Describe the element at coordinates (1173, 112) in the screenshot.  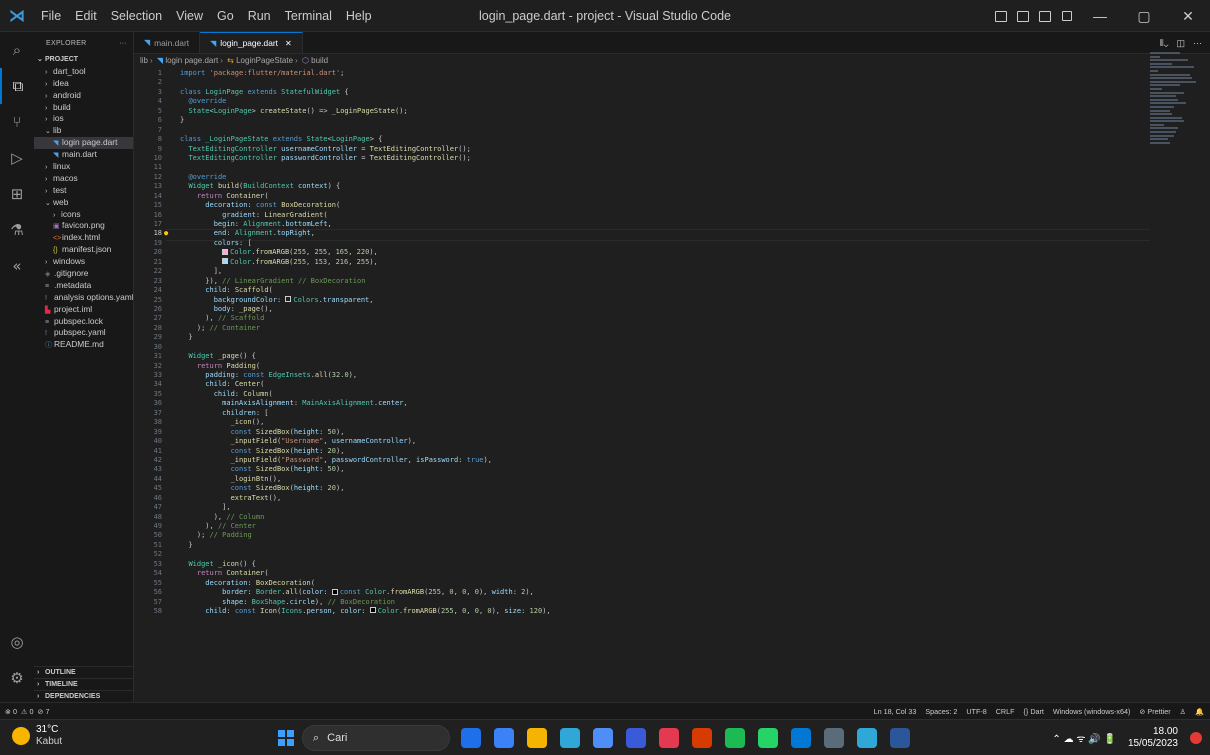
I see `minimap` at that location.